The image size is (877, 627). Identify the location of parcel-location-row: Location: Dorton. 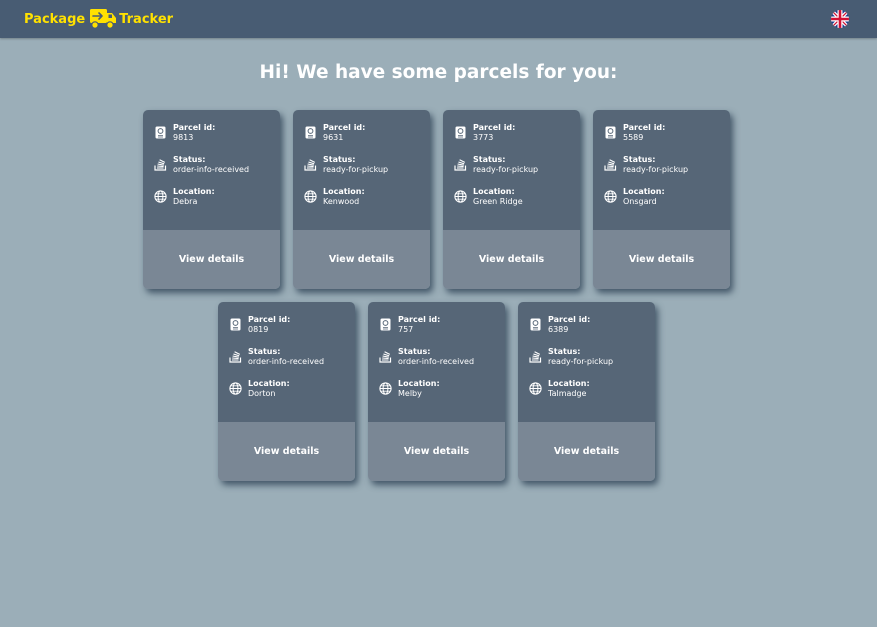
(259, 389).